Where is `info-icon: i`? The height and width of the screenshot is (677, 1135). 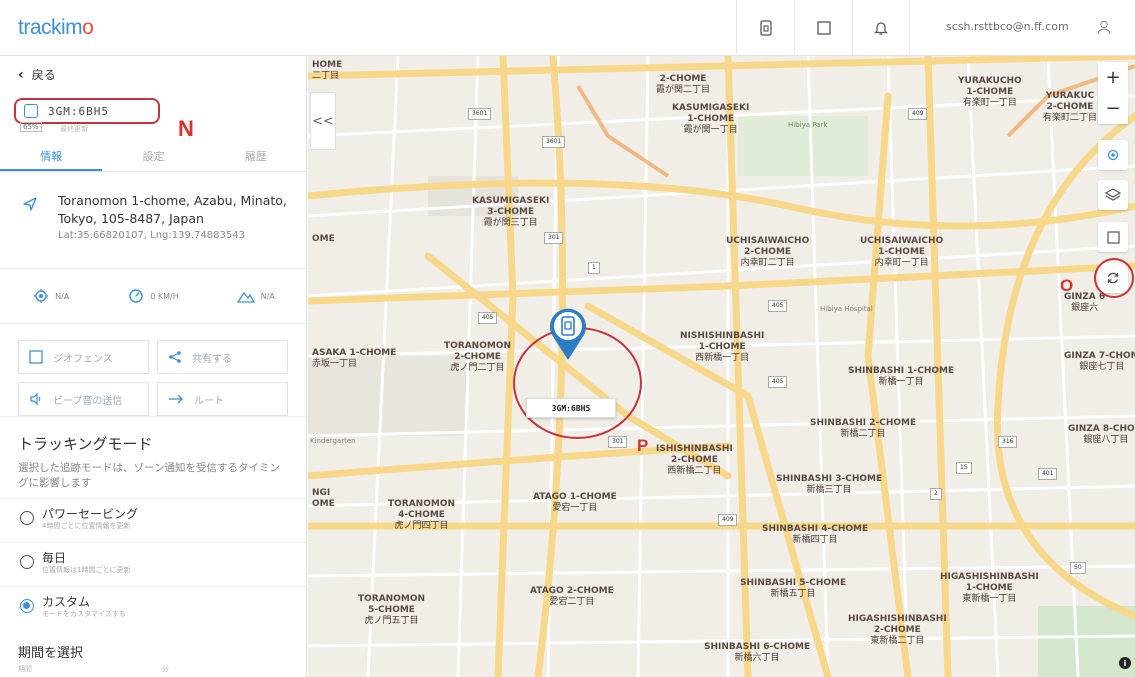 info-icon: i is located at coordinates (1125, 663).